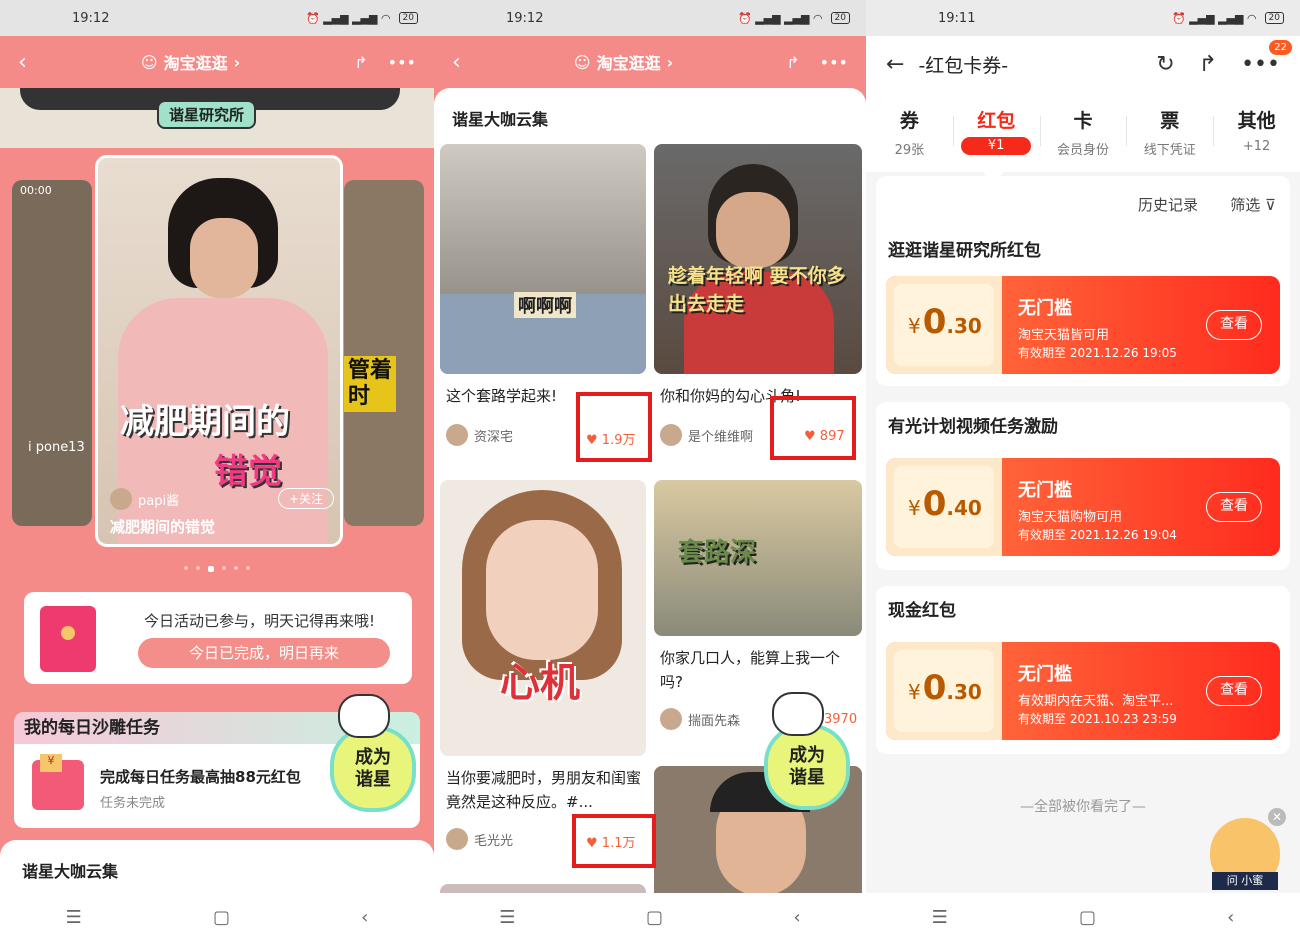 The width and height of the screenshot is (1300, 941). What do you see at coordinates (973, 427) in the screenshot?
I see `section-title: 有光计划视频任务激励` at bounding box center [973, 427].